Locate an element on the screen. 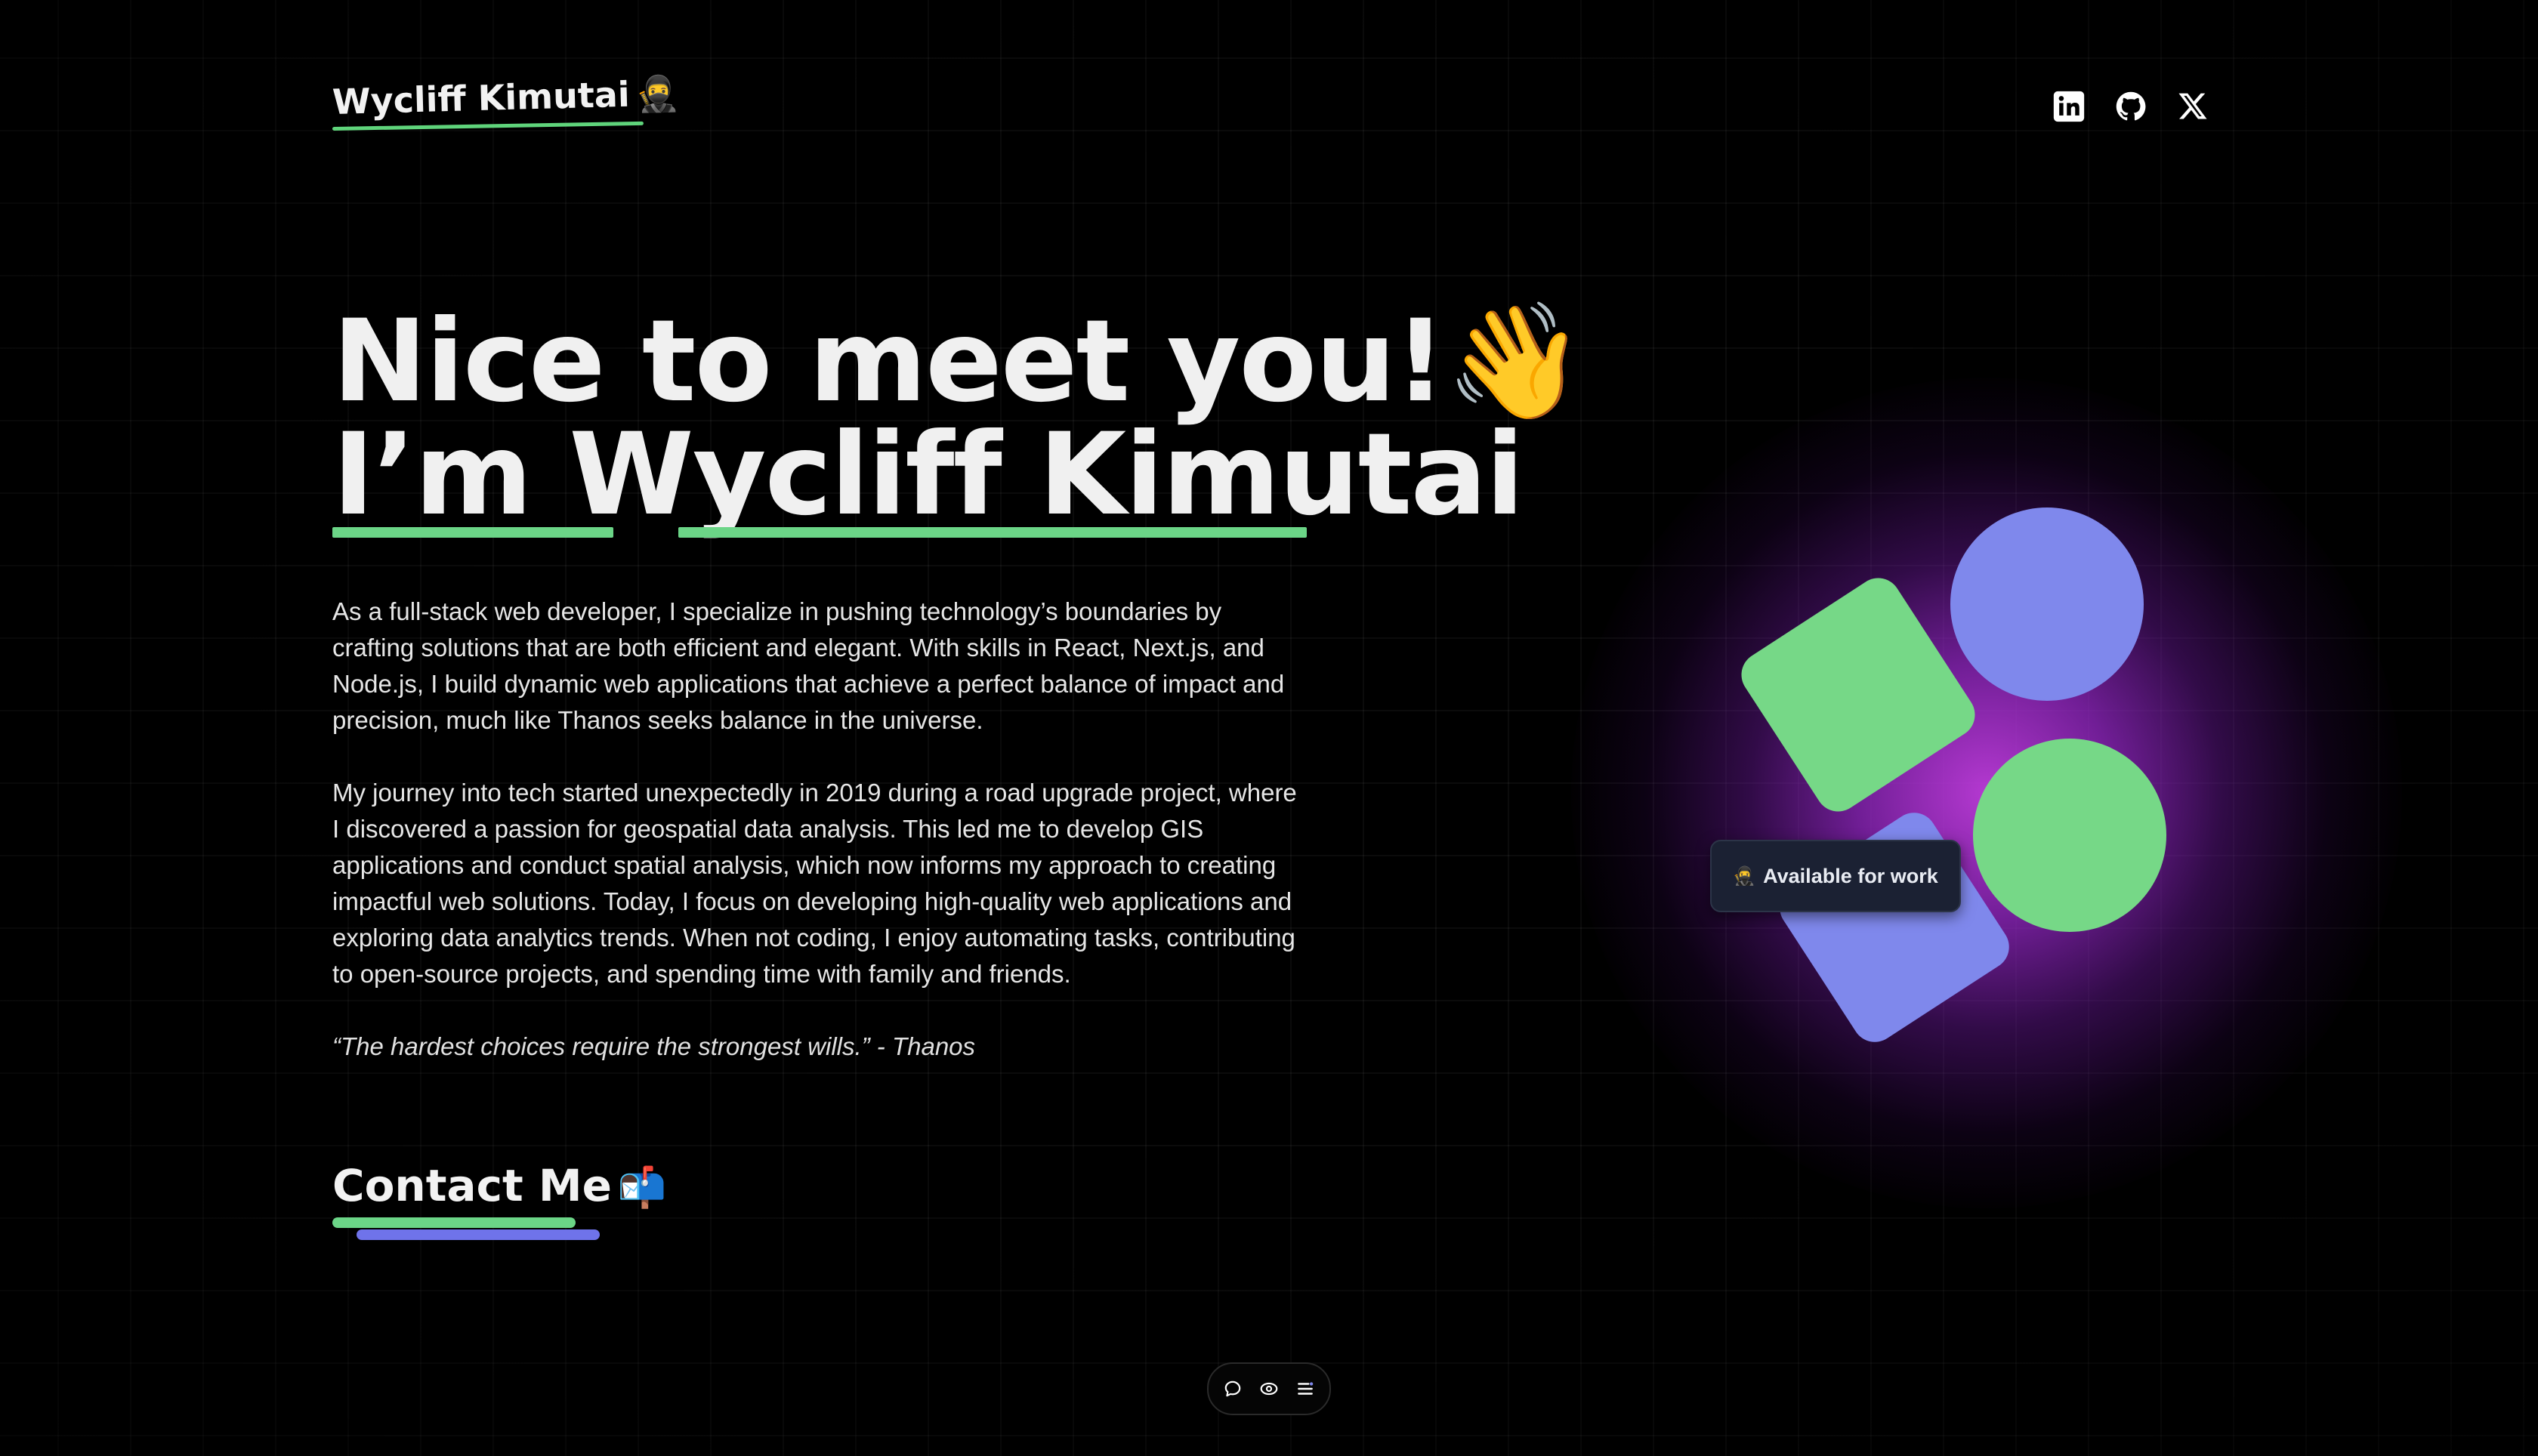 The height and width of the screenshot is (1456, 2538). hero-headline: Nice to meet you!👋 I’m Wycliff Kimutai is located at coordinates (958, 418).